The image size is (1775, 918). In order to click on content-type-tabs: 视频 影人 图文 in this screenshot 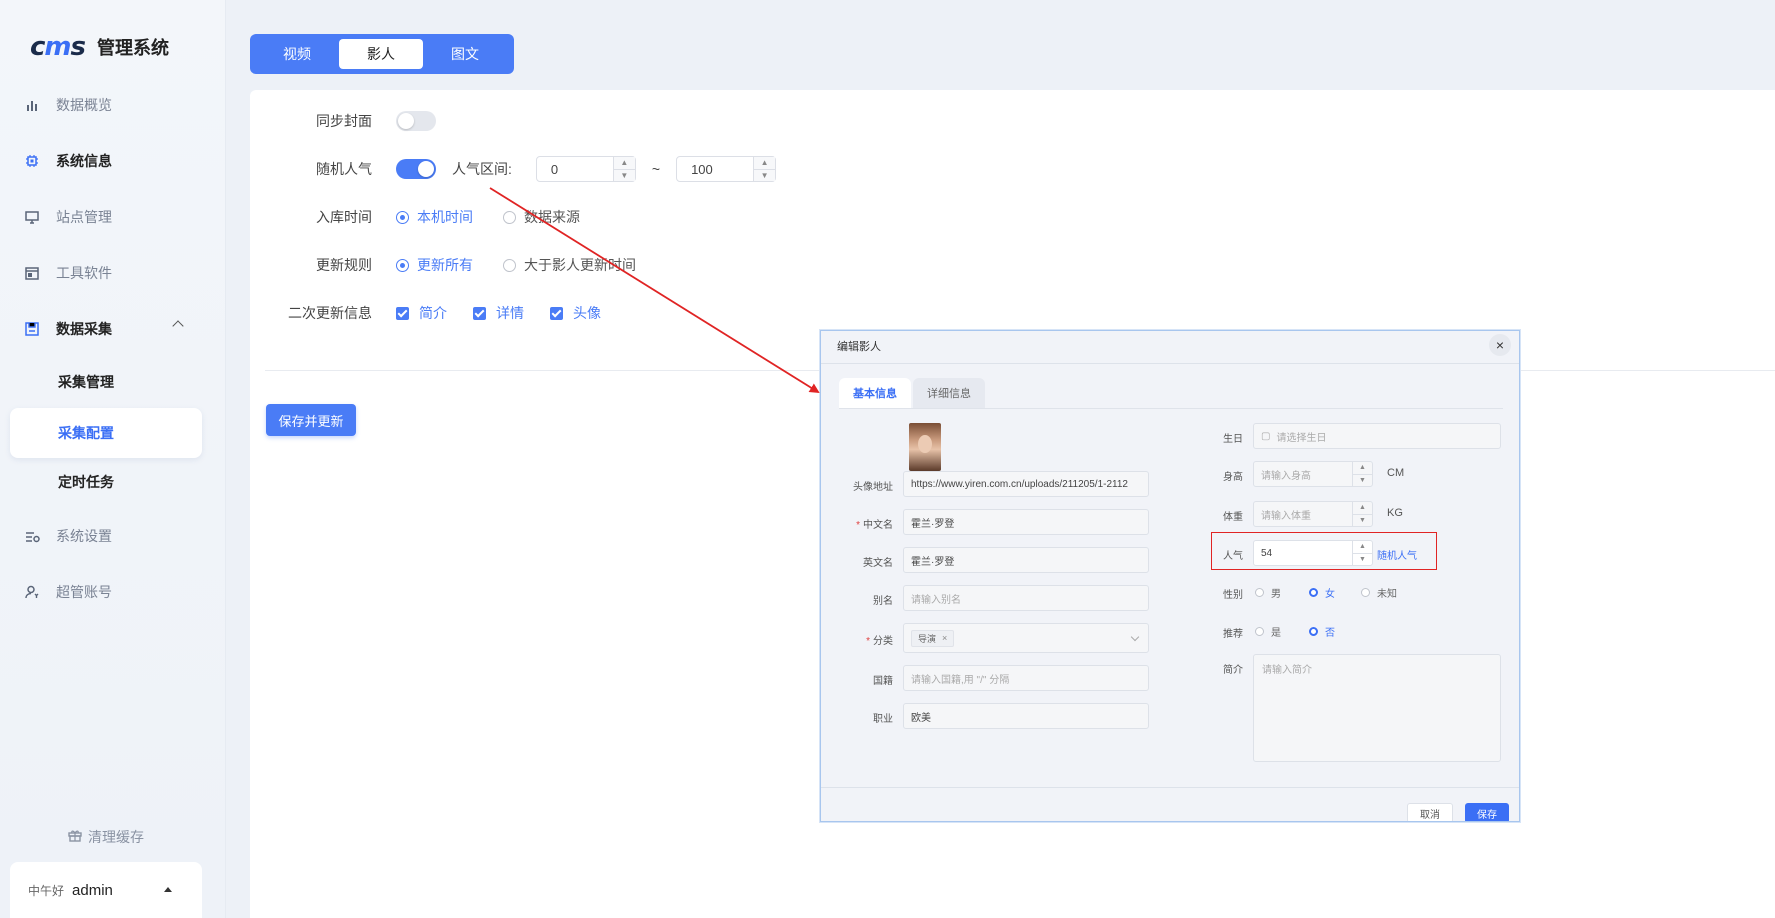, I will do `click(382, 54)`.